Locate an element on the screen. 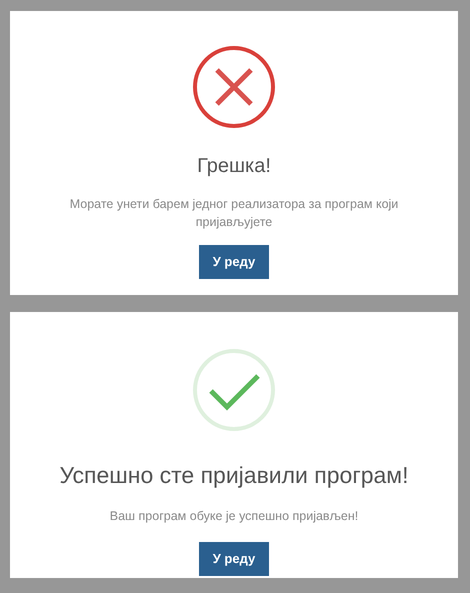 The height and width of the screenshot is (593, 470). check-circle-icon is located at coordinates (234, 390).